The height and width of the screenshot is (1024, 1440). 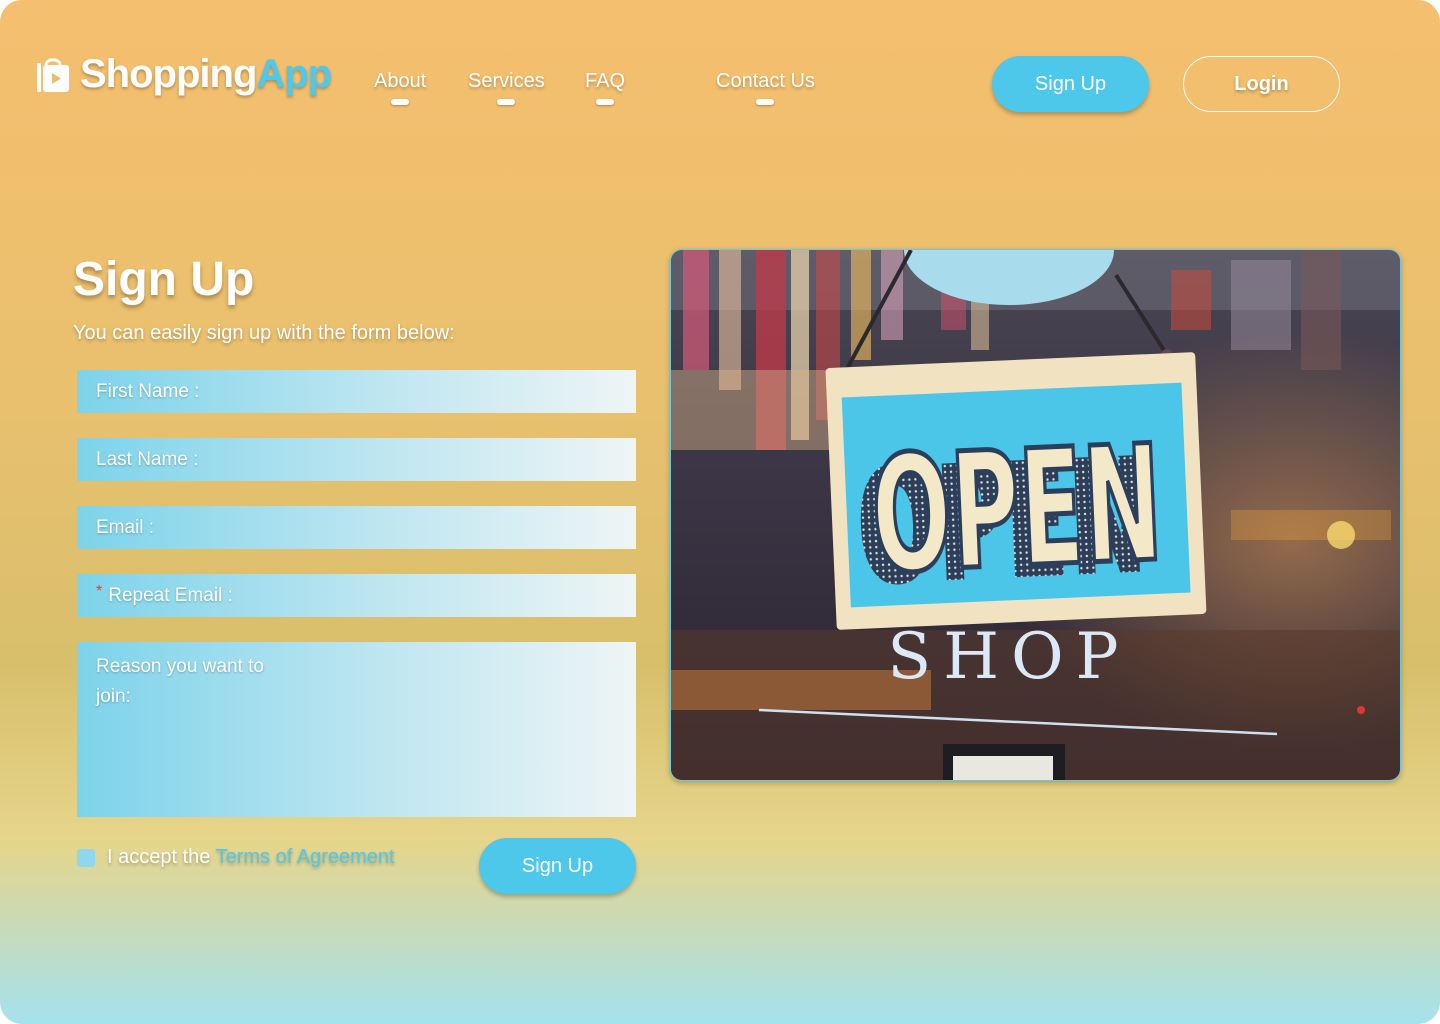 I want to click on nav-faq: FAQ, so click(x=605, y=87).